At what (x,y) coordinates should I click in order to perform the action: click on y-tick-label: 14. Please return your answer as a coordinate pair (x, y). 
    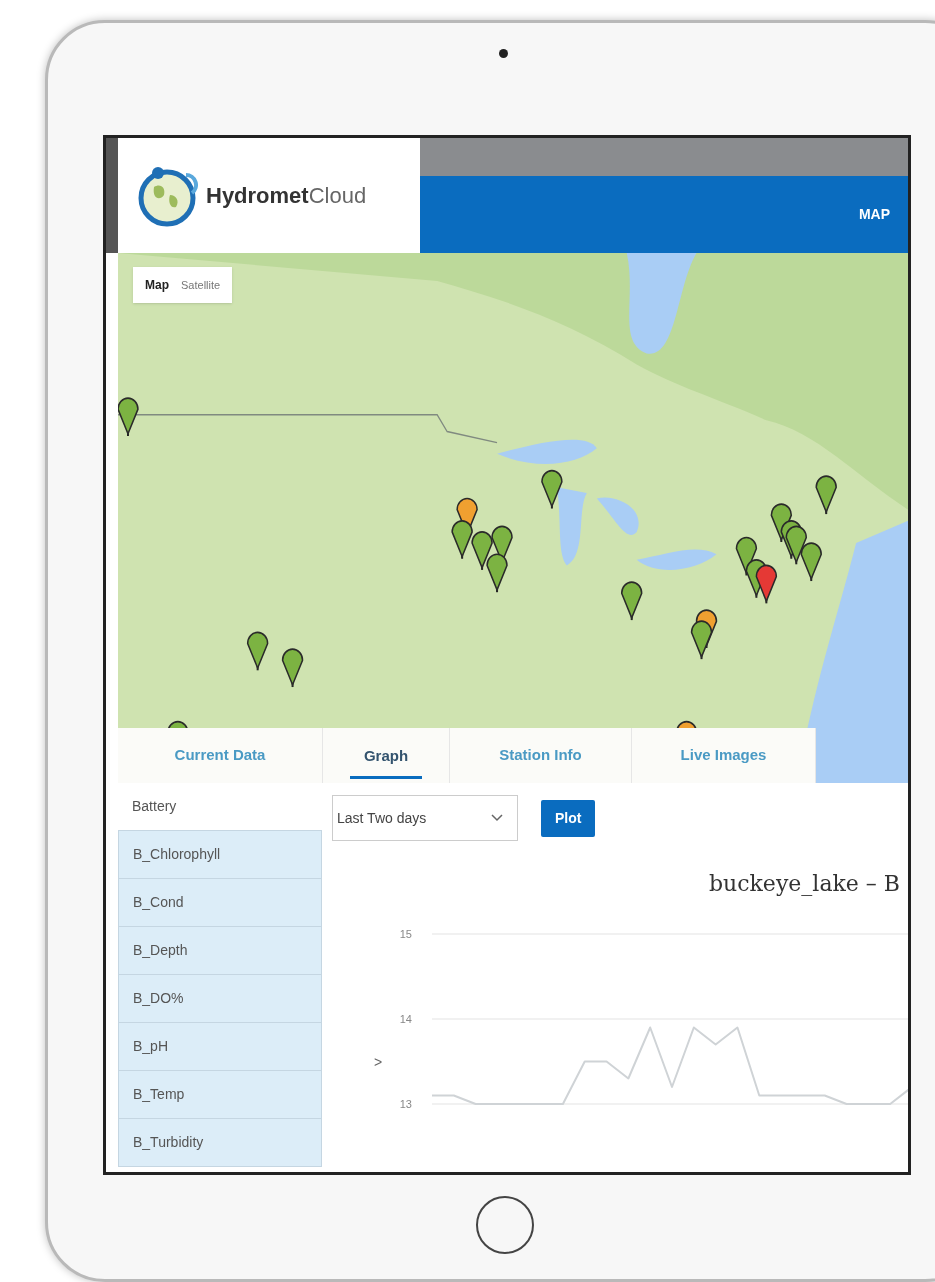
    Looking at the image, I should click on (405, 1019).